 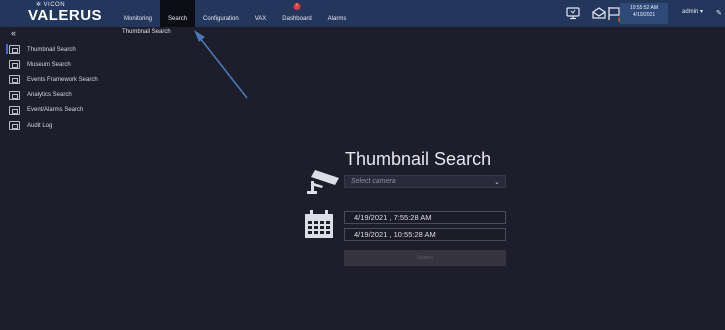 What do you see at coordinates (425, 217) in the screenshot?
I see `start-time-field: 4/19/2021 , 7:55:28 AM` at bounding box center [425, 217].